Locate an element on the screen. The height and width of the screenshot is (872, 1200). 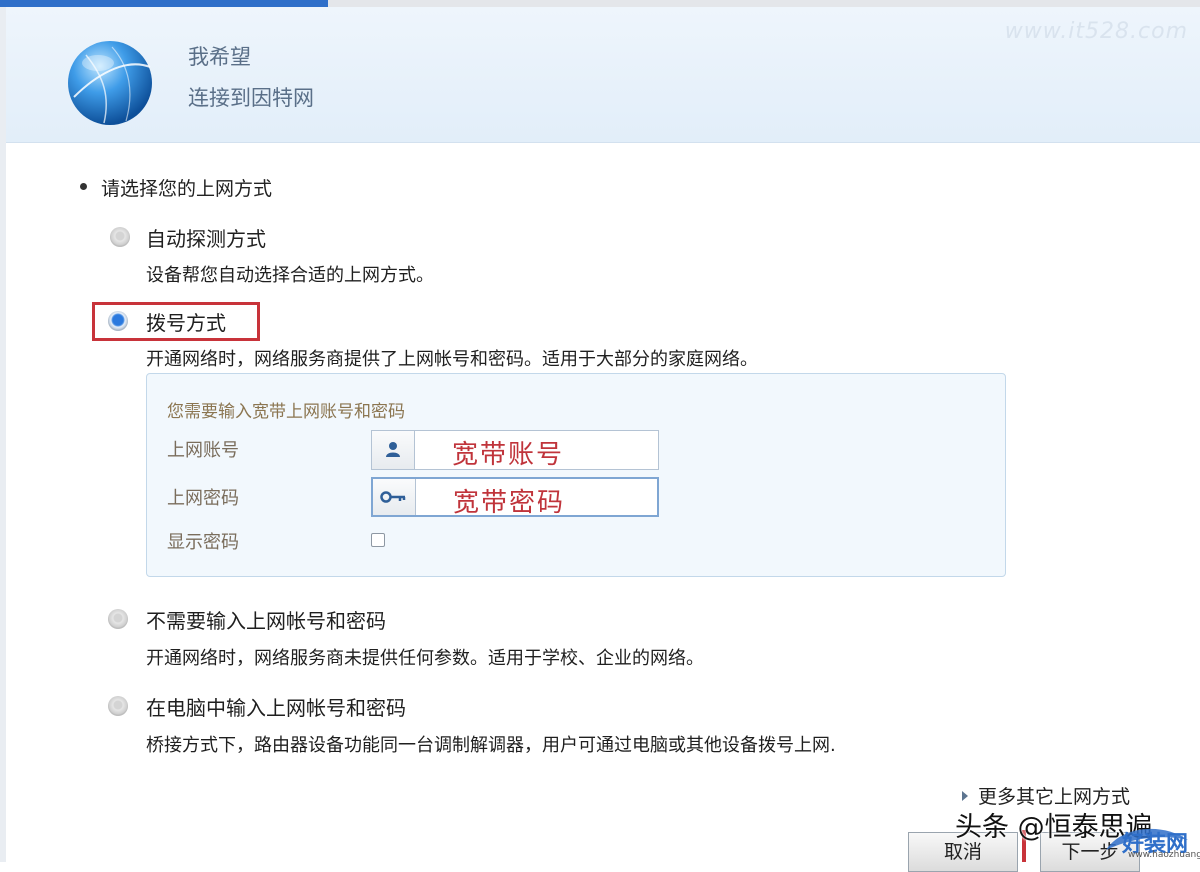
site-watermark: www.it528.com is located at coordinates (1096, 31).